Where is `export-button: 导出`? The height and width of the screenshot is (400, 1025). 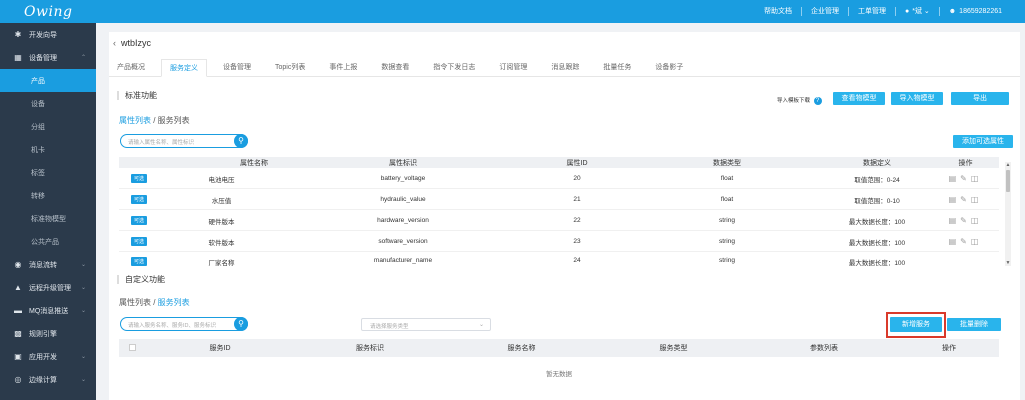
export-button: 导出 is located at coordinates (980, 98).